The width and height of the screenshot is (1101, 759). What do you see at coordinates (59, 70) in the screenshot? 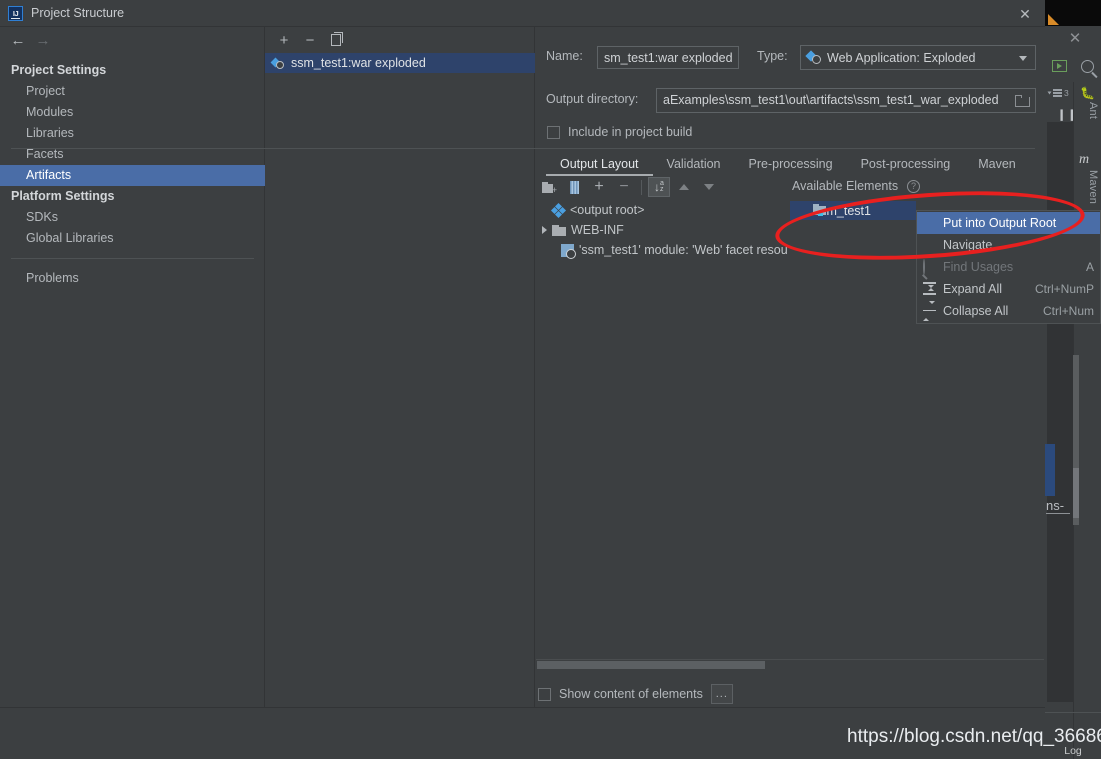
I see `sidebar-heading-project-settings: Project Settings` at bounding box center [59, 70].